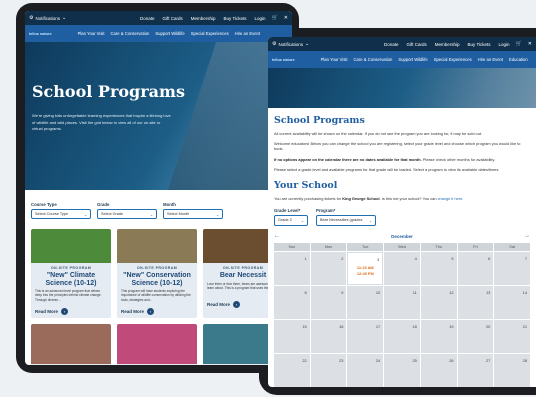 This screenshot has height=397, width=536. What do you see at coordinates (451, 361) in the screenshot?
I see `day-number: 26` at bounding box center [451, 361].